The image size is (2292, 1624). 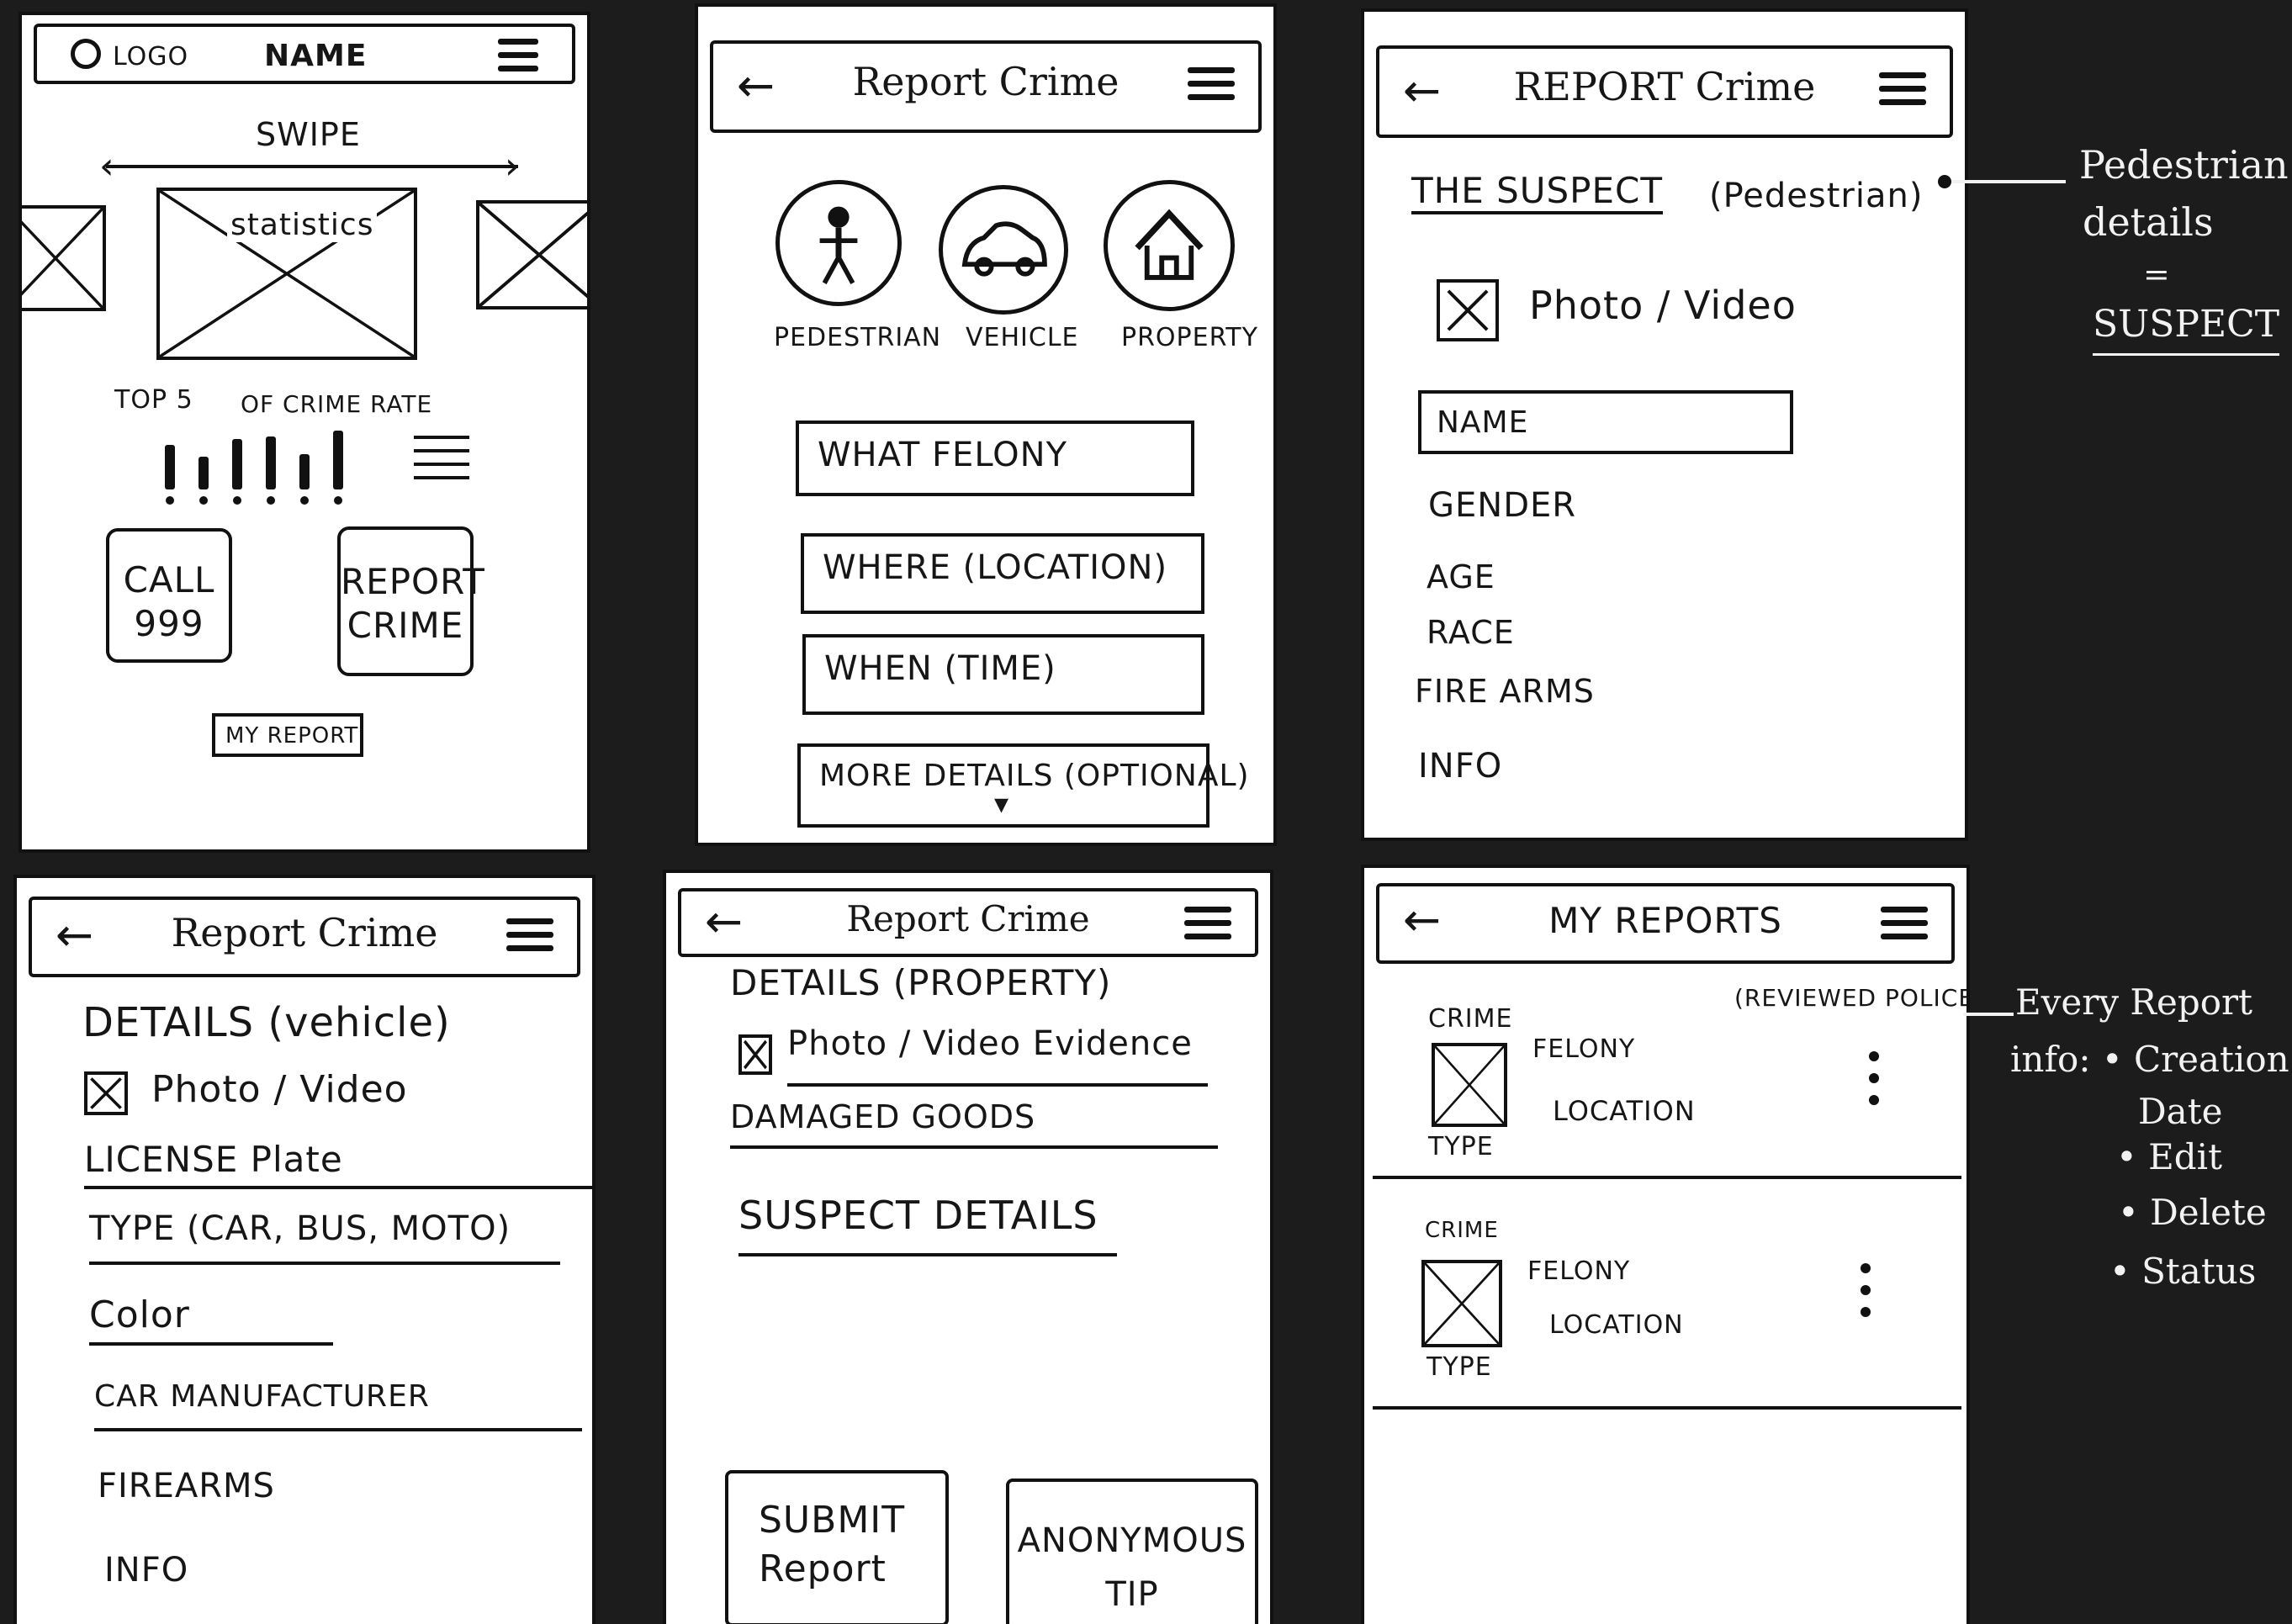 I want to click on firearms-label: FIREARMS, so click(x=186, y=1486).